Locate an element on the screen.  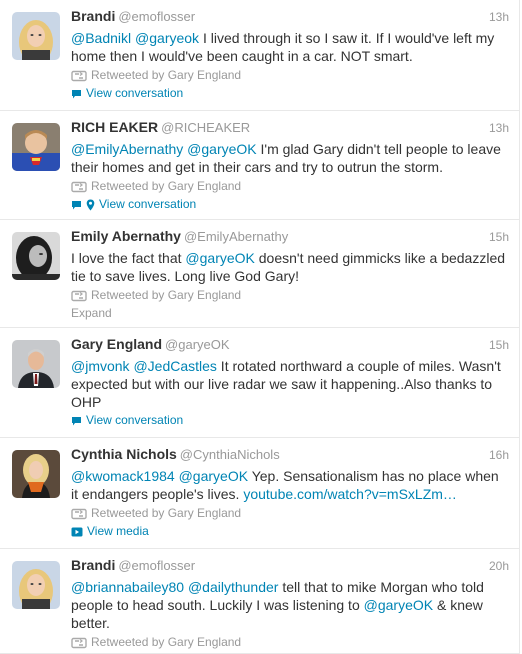
timestamp: 16h is located at coordinates (499, 455).